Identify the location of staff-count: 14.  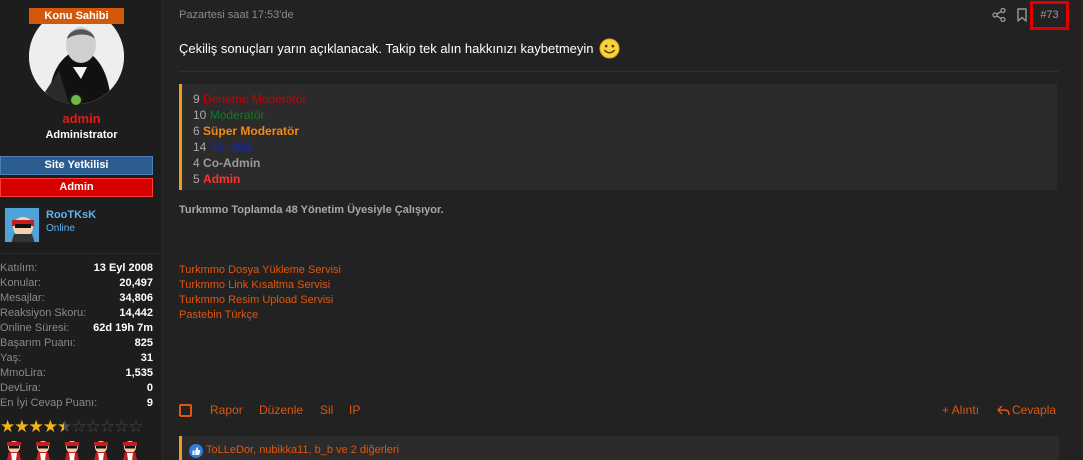
(200, 147).